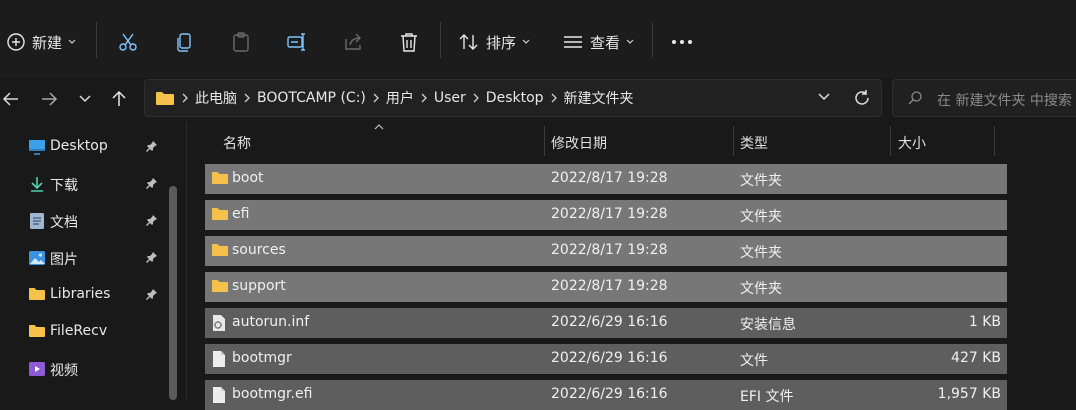 Image resolution: width=1076 pixels, height=410 pixels. I want to click on share-icon, so click(353, 42).